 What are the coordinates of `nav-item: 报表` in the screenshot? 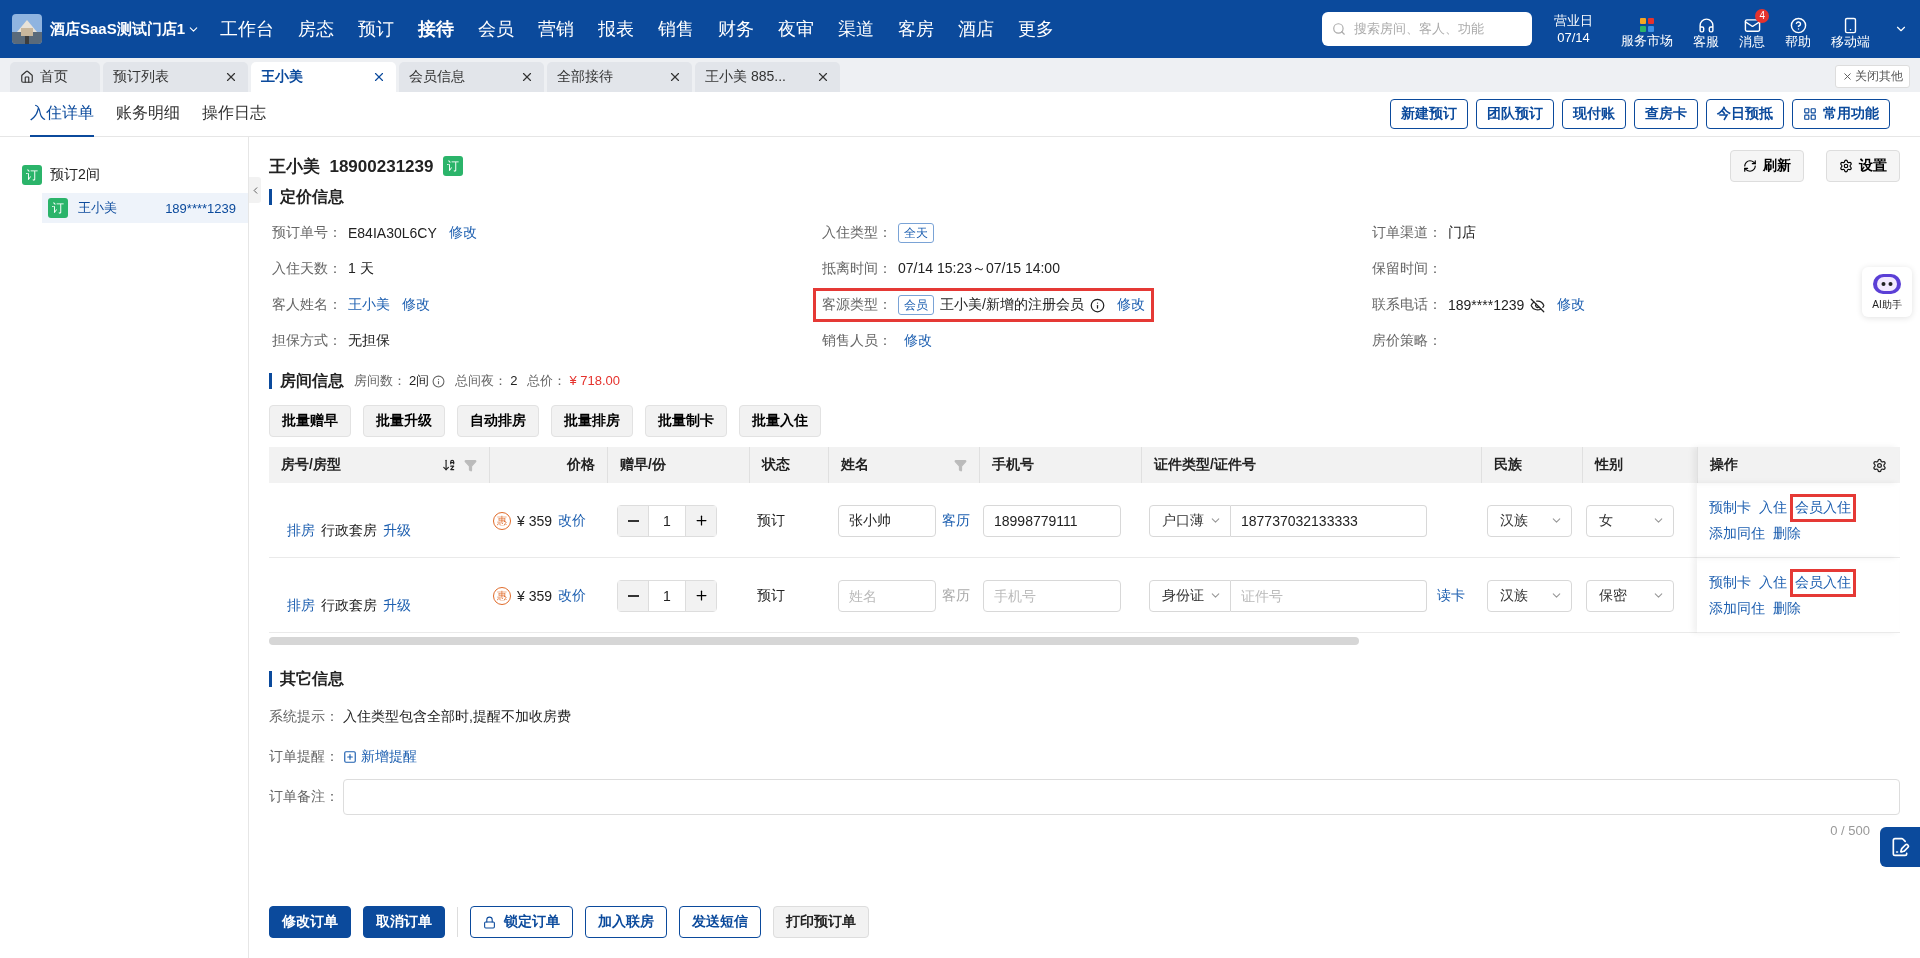 It's located at (616, 29).